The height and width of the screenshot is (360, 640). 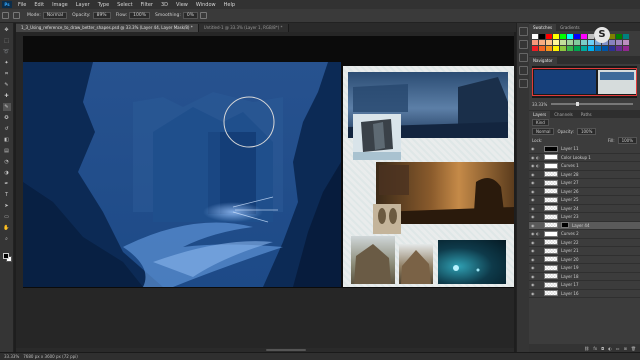 What do you see at coordinates (147, 5) in the screenshot?
I see `menu-filter: Filter` at bounding box center [147, 5].